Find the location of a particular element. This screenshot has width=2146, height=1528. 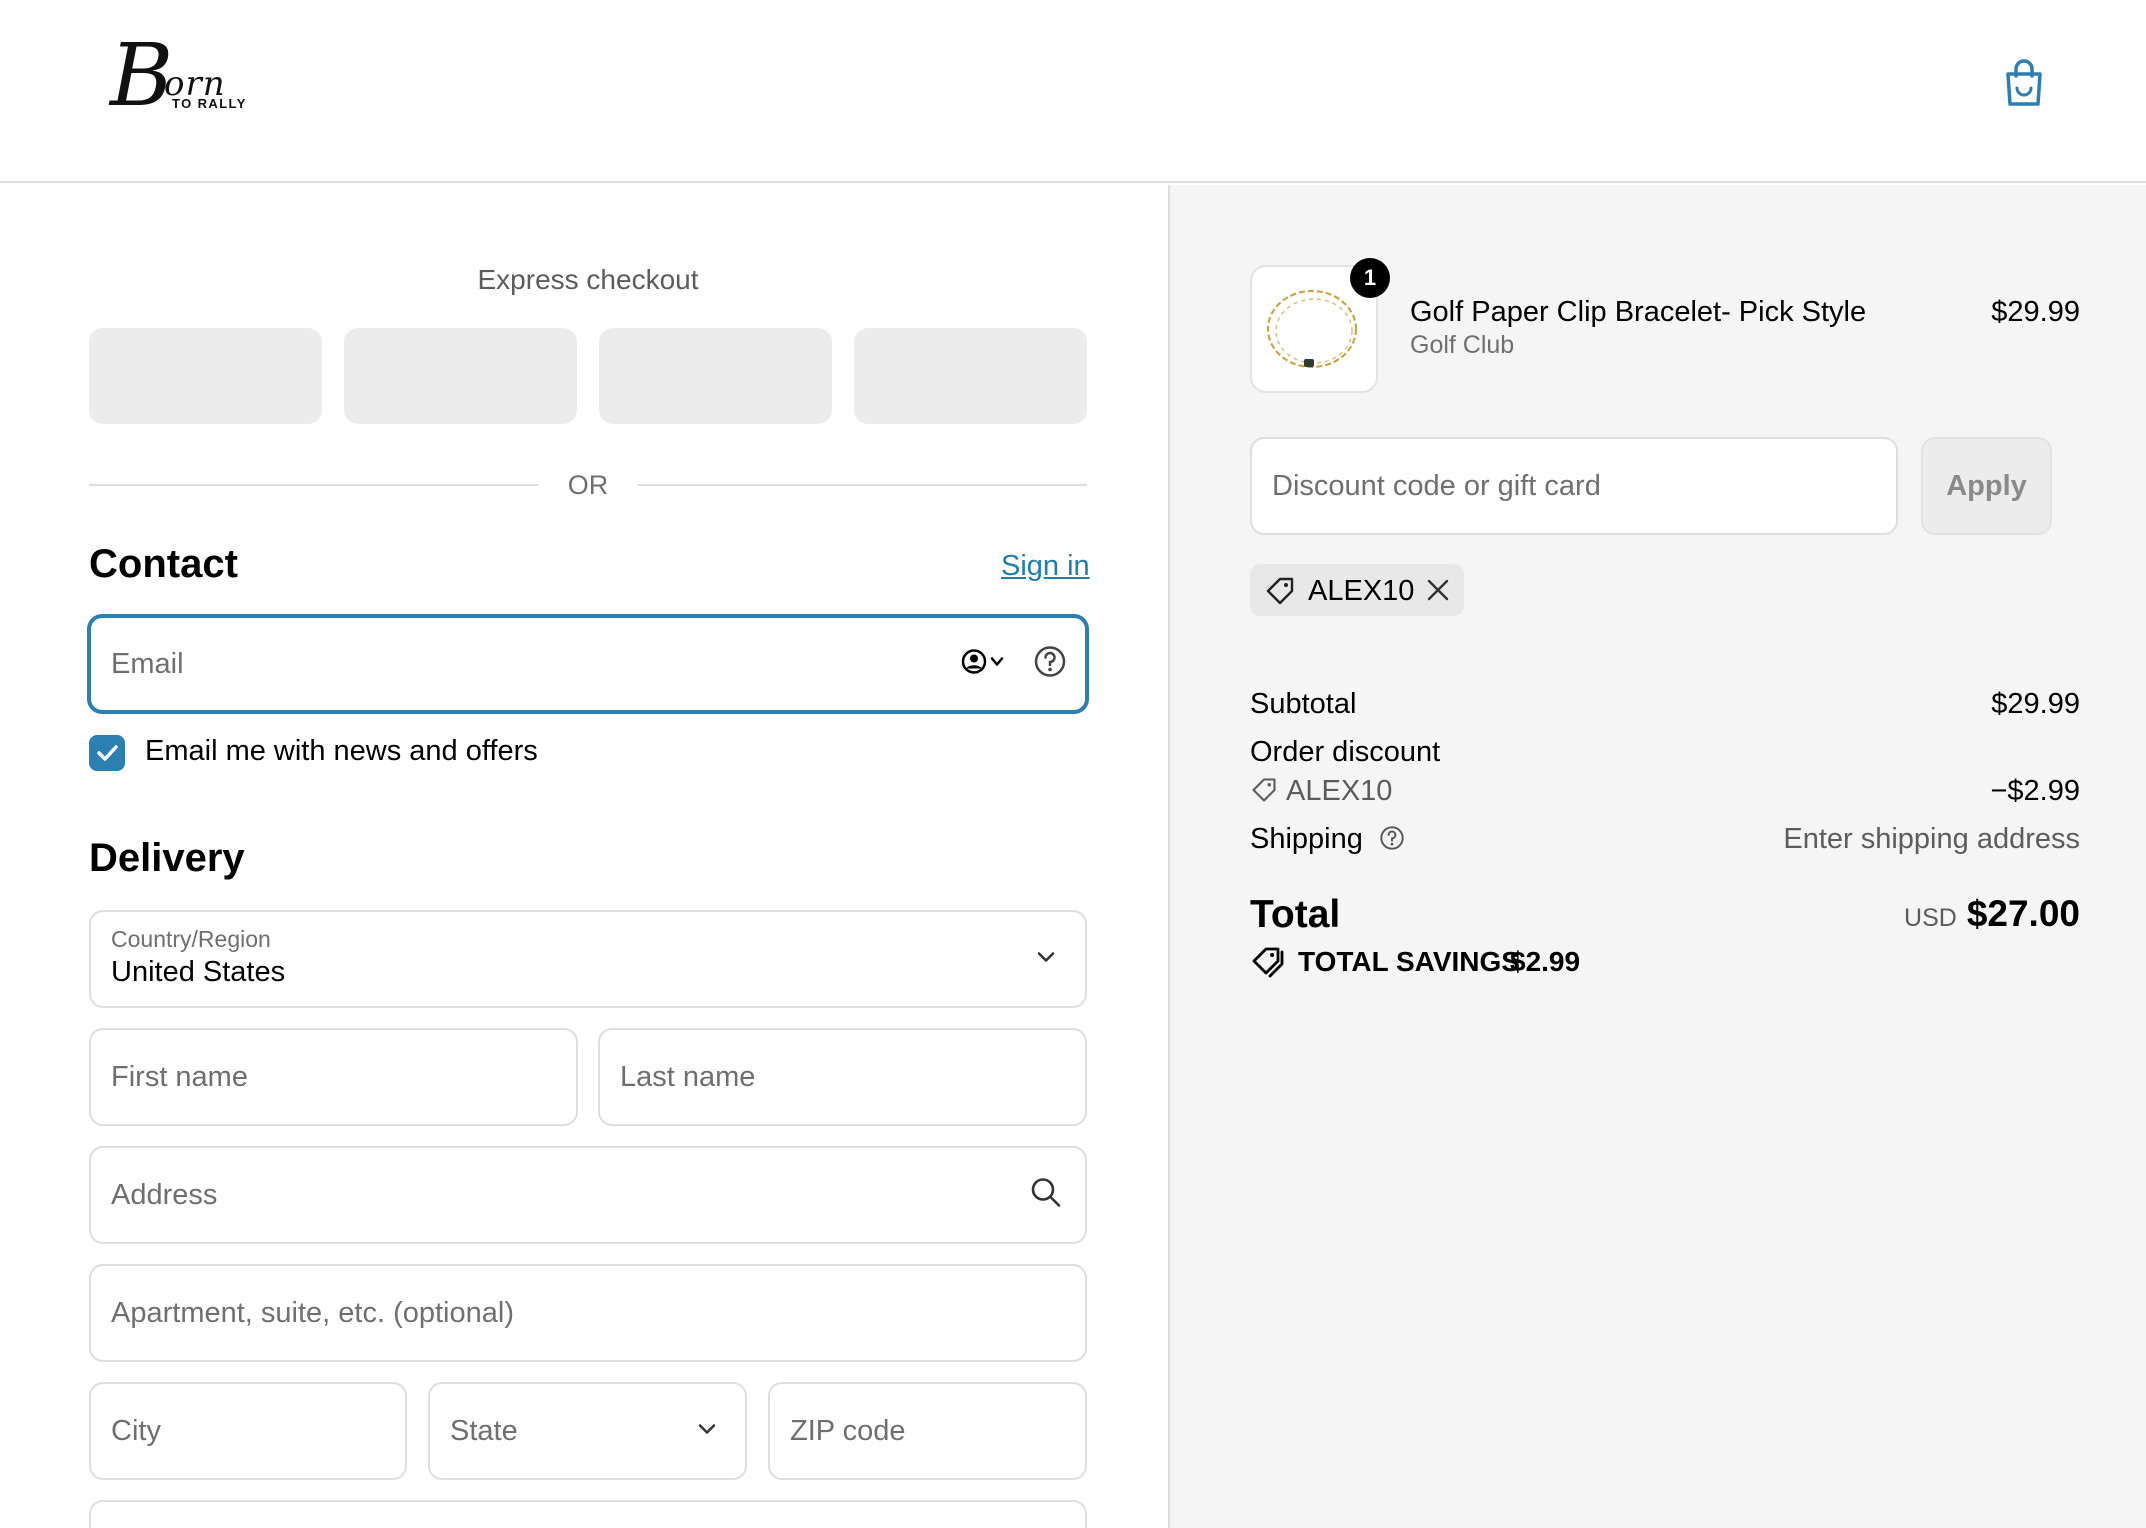

delivery-heading: Delivery is located at coordinates (167, 858).